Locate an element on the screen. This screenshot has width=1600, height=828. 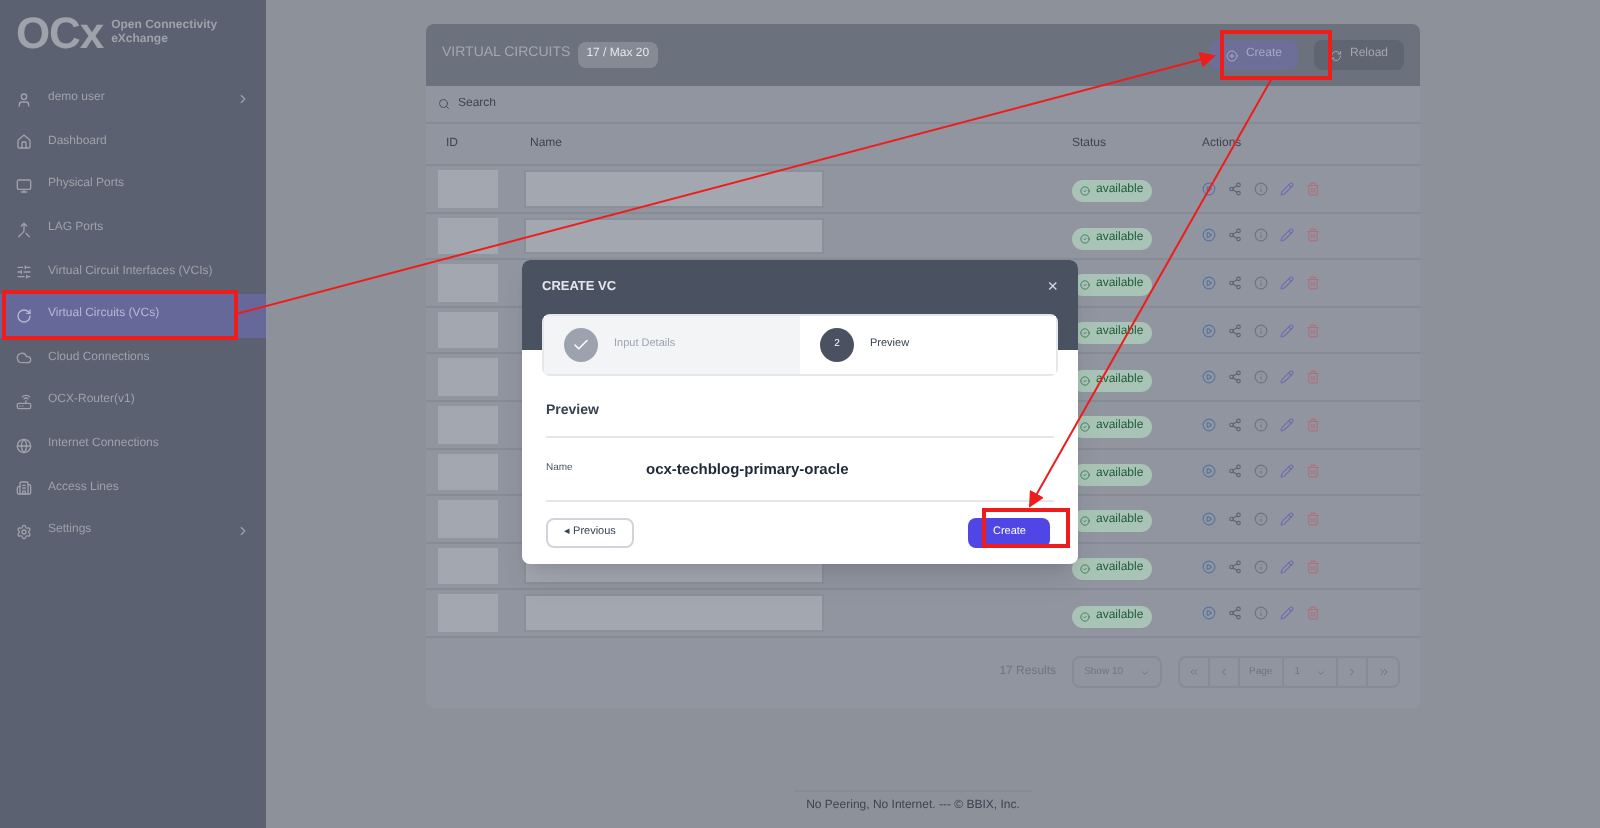
brand-logo: OCx is located at coordinates (60, 34).